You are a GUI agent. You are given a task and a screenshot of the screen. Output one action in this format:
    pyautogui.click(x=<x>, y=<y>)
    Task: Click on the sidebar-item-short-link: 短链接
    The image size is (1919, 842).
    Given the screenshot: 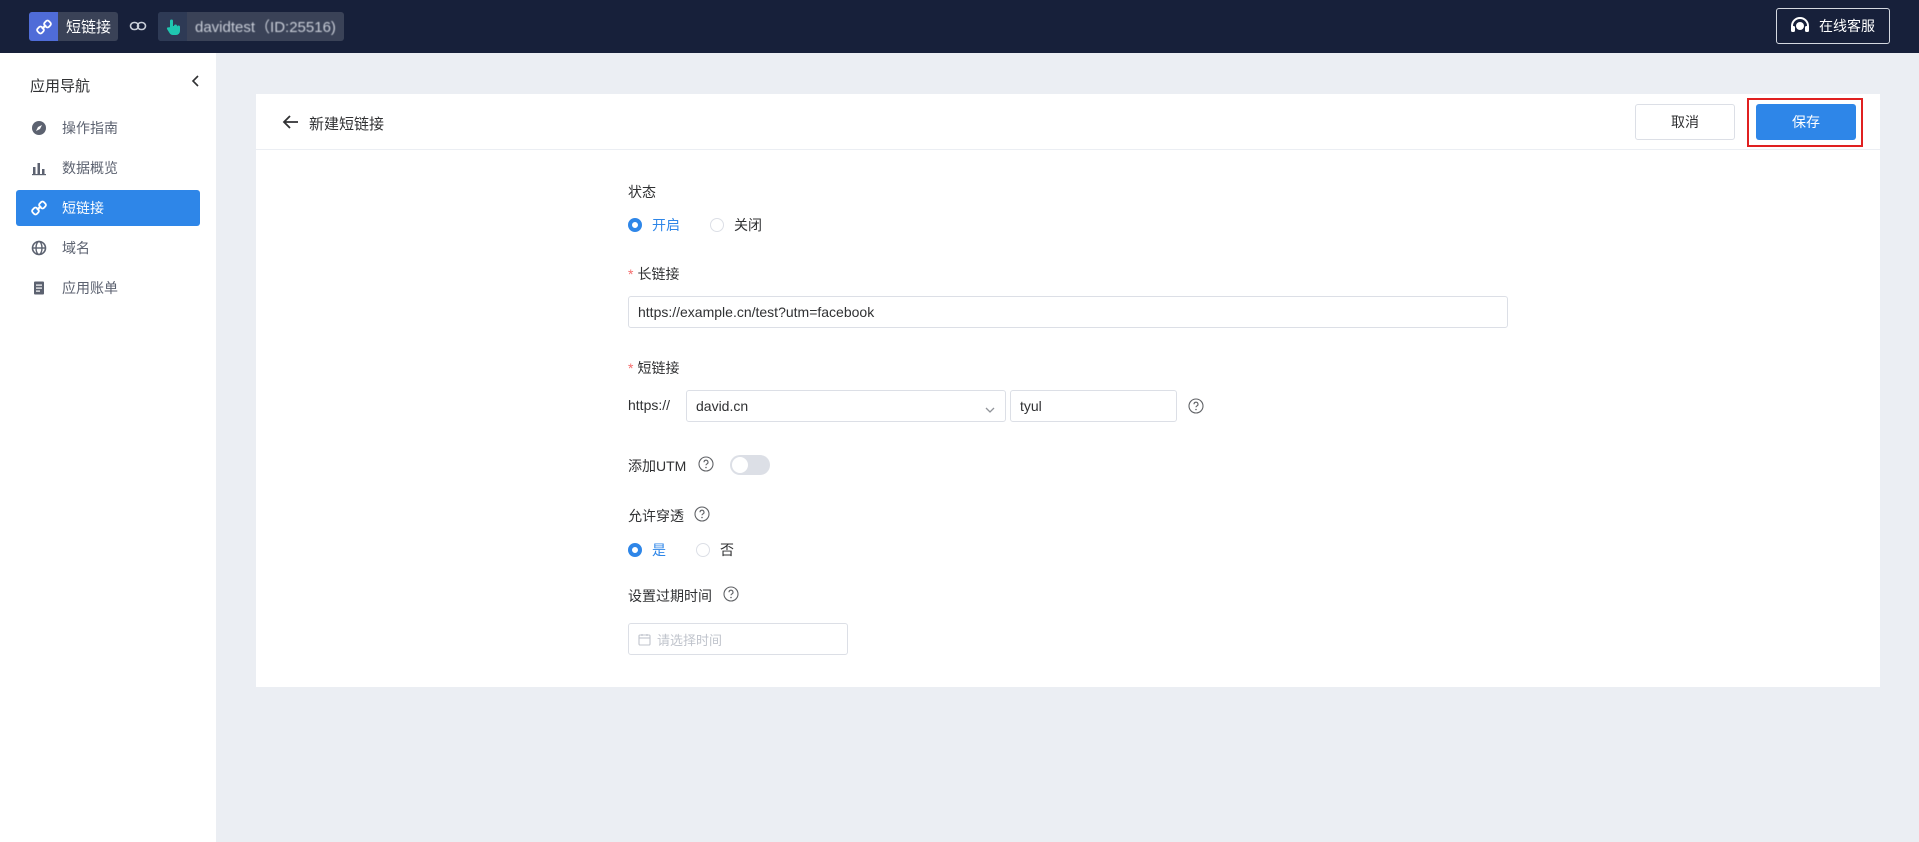 What is the action you would take?
    pyautogui.click(x=108, y=208)
    